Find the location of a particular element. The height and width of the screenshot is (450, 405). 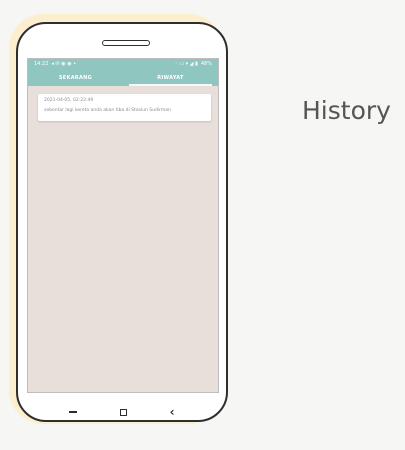

notification-icons: ◂ ✉ ◉ ◉ • is located at coordinates (64, 64).